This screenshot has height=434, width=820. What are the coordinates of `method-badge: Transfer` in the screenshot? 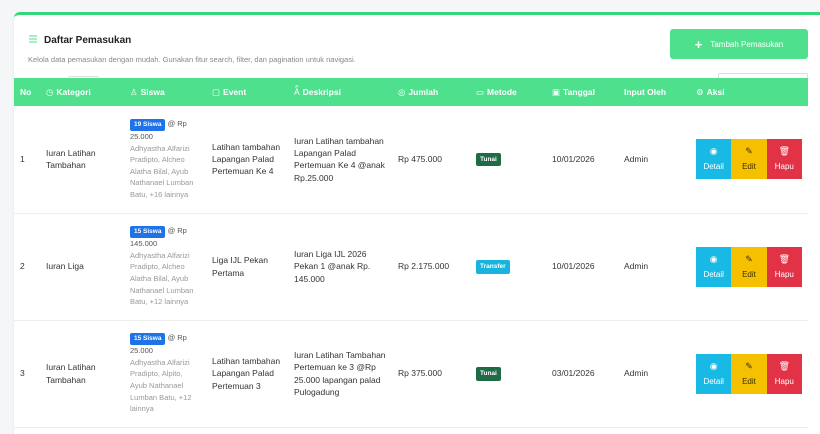 It's located at (493, 267).